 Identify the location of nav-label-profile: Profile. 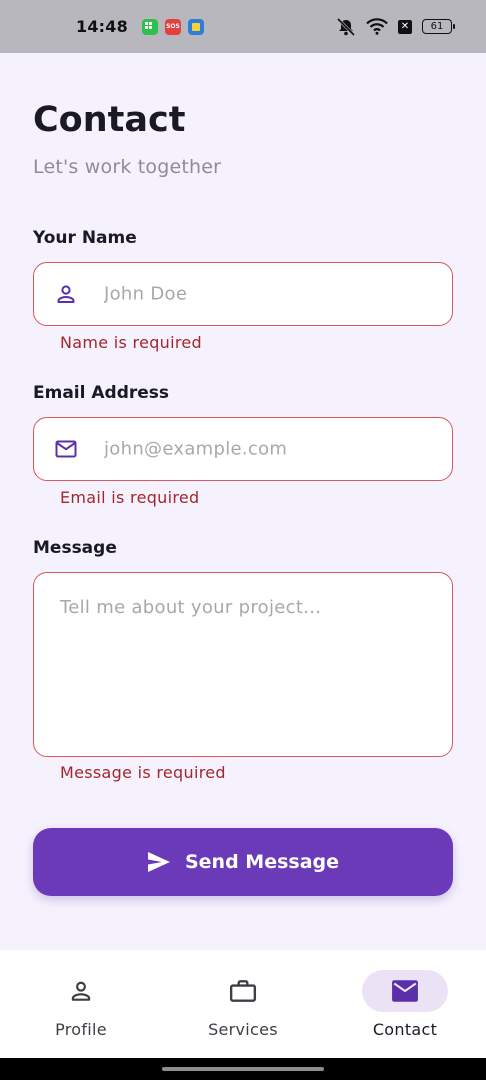
(81, 1029).